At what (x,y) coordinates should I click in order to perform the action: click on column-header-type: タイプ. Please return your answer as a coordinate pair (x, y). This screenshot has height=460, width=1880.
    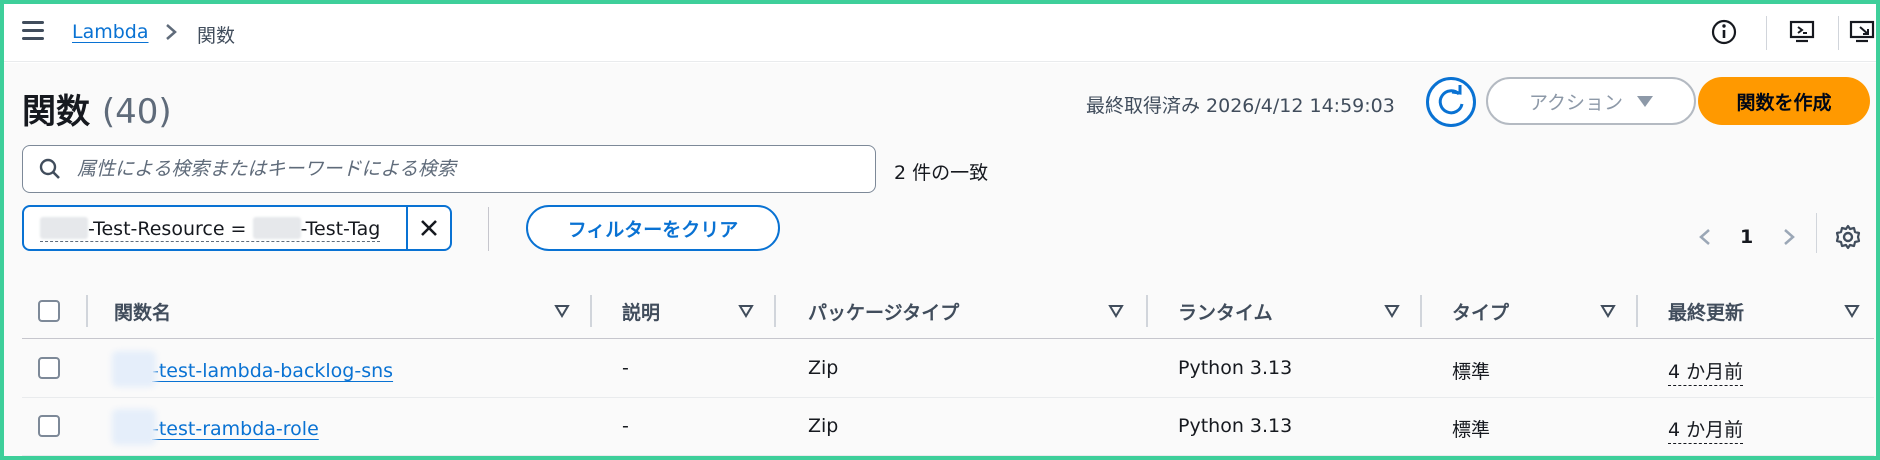
    Looking at the image, I should click on (1480, 311).